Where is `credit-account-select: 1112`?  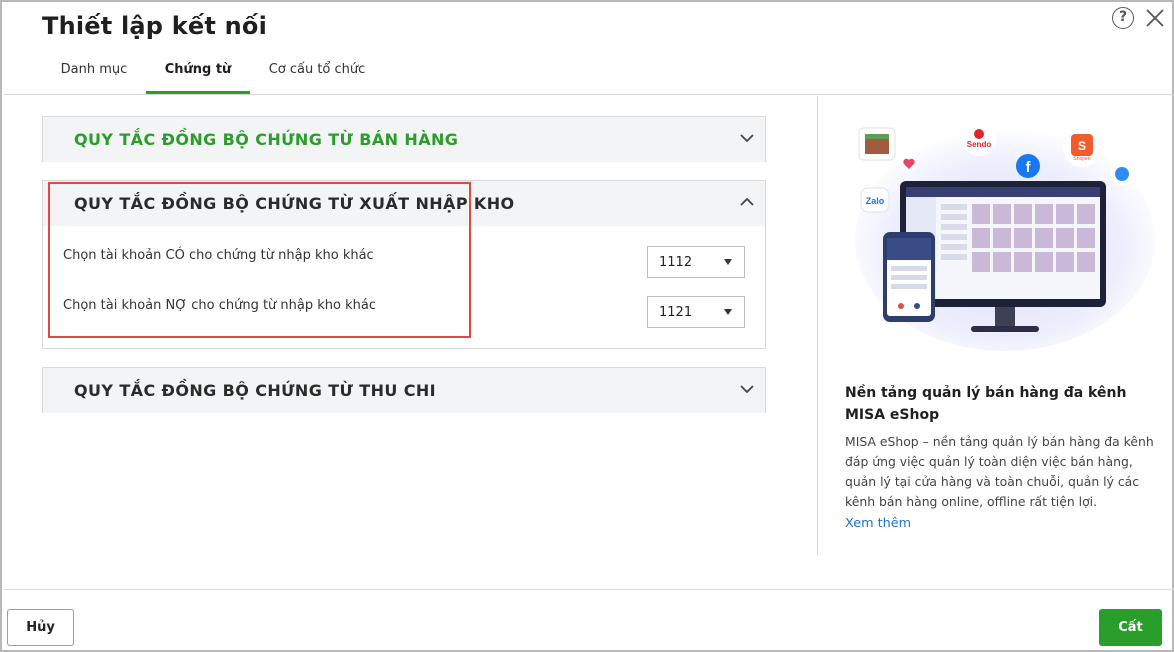
credit-account-select: 1112 is located at coordinates (696, 262).